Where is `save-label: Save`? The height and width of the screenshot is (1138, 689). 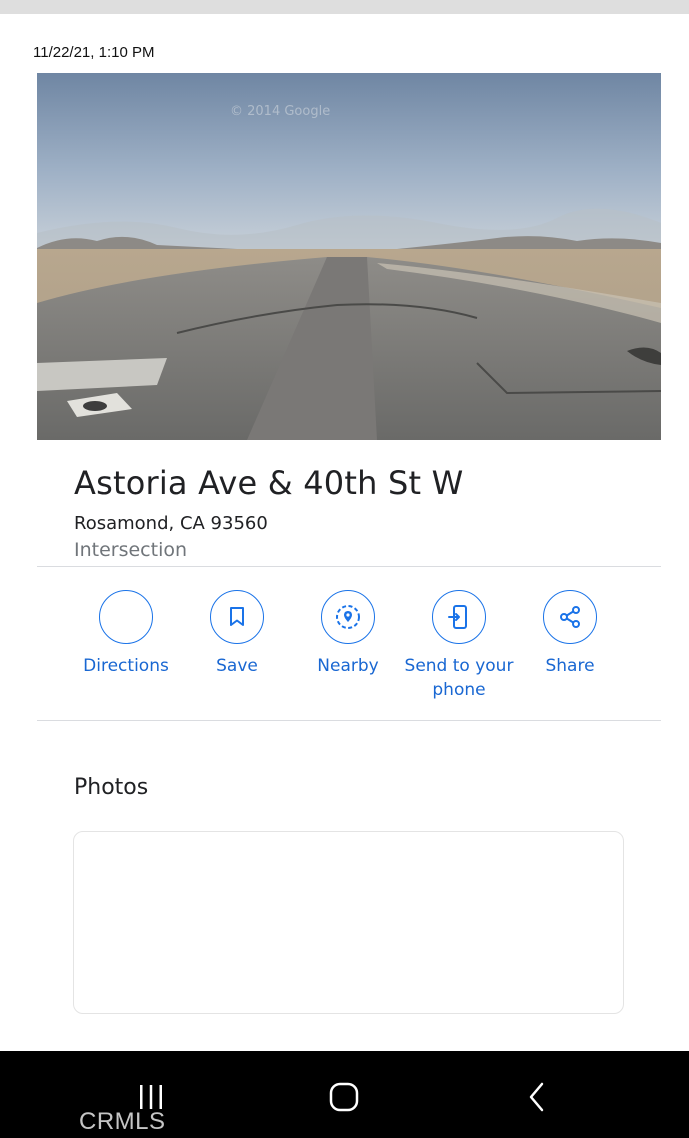
save-label: Save is located at coordinates (237, 666).